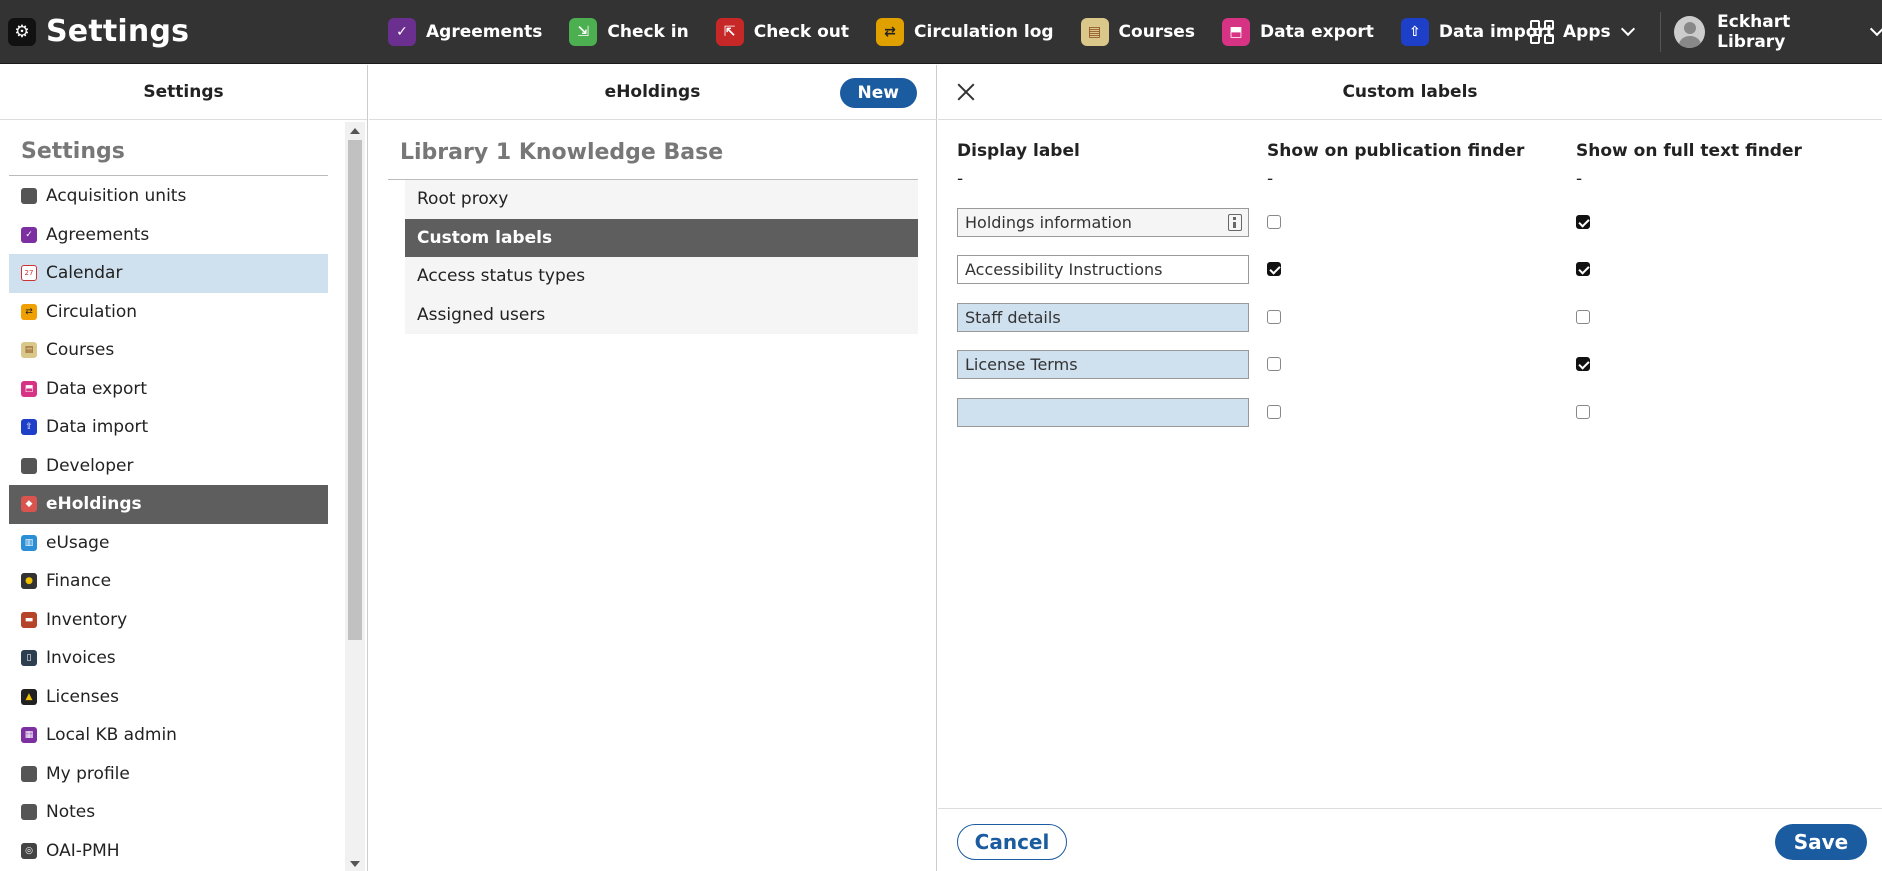 The width and height of the screenshot is (1882, 871). Describe the element at coordinates (1396, 151) in the screenshot. I see `column-header-publication-finder: Show on publication finder` at that location.